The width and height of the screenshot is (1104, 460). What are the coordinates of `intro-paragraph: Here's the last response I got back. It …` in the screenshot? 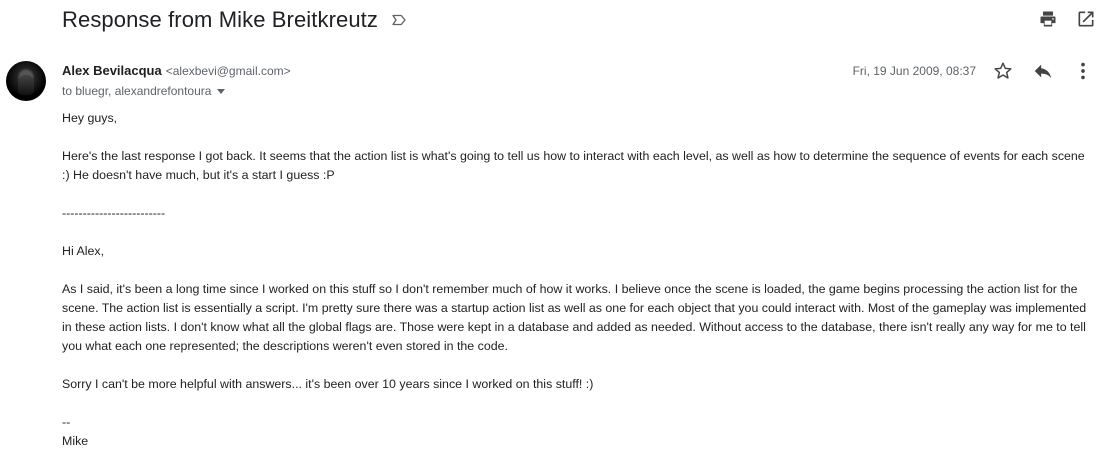 It's located at (573, 165).